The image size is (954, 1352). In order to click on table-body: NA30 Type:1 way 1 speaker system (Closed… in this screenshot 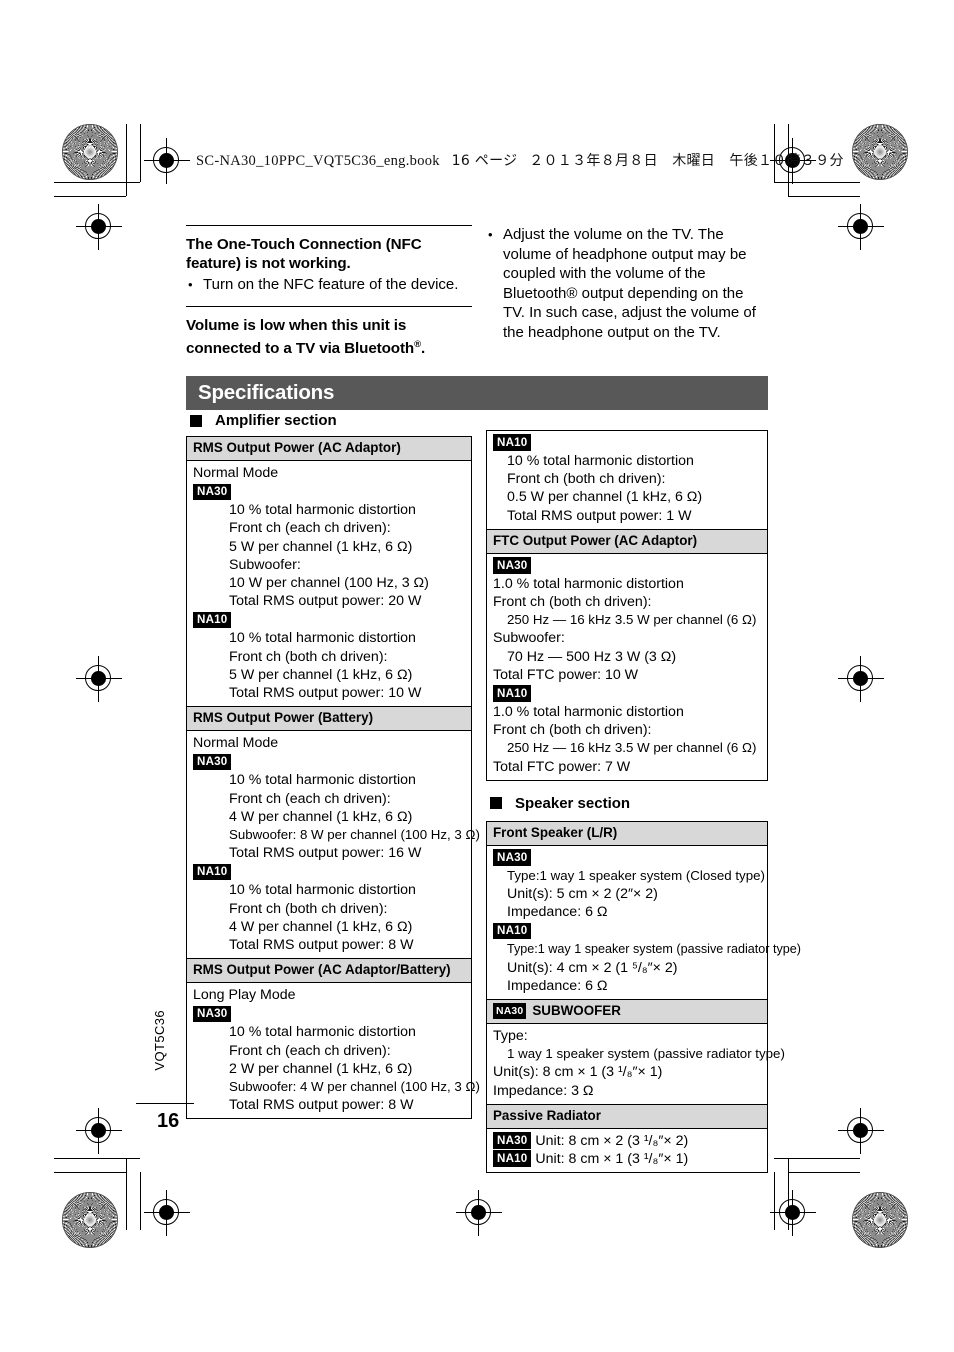, I will do `click(644, 922)`.